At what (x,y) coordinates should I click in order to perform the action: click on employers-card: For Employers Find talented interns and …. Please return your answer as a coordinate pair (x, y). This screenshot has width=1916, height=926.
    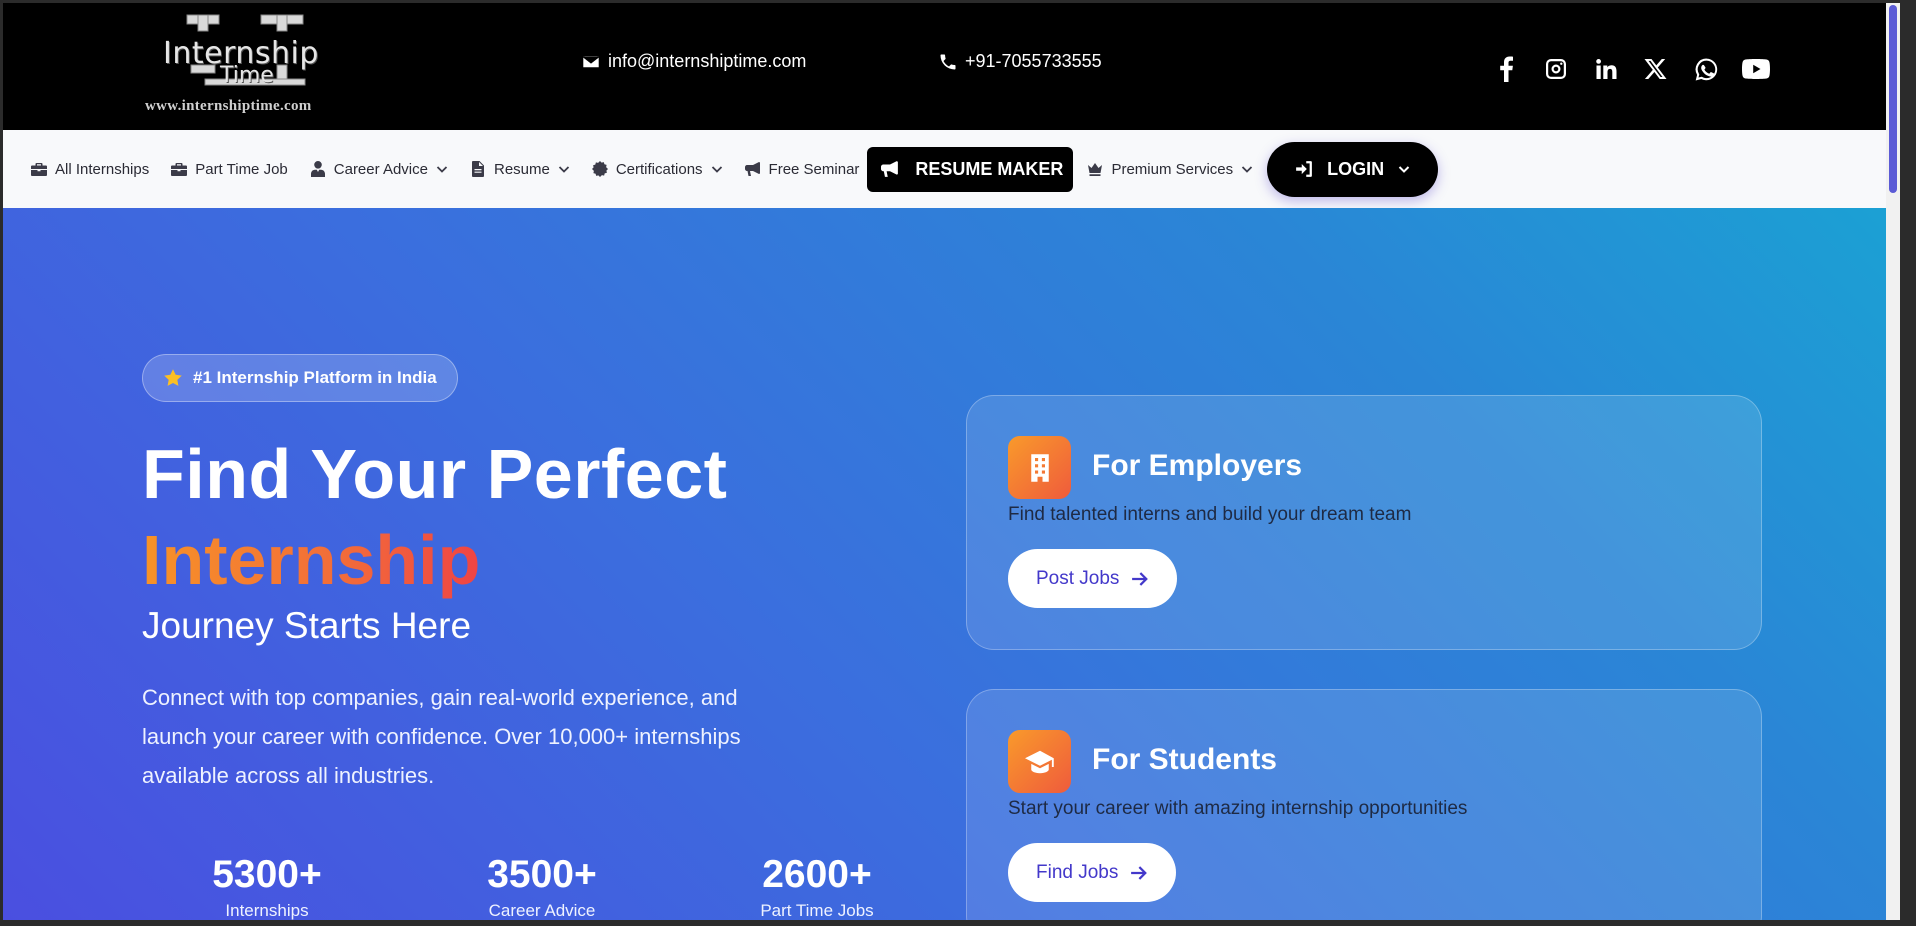
    Looking at the image, I should click on (1364, 522).